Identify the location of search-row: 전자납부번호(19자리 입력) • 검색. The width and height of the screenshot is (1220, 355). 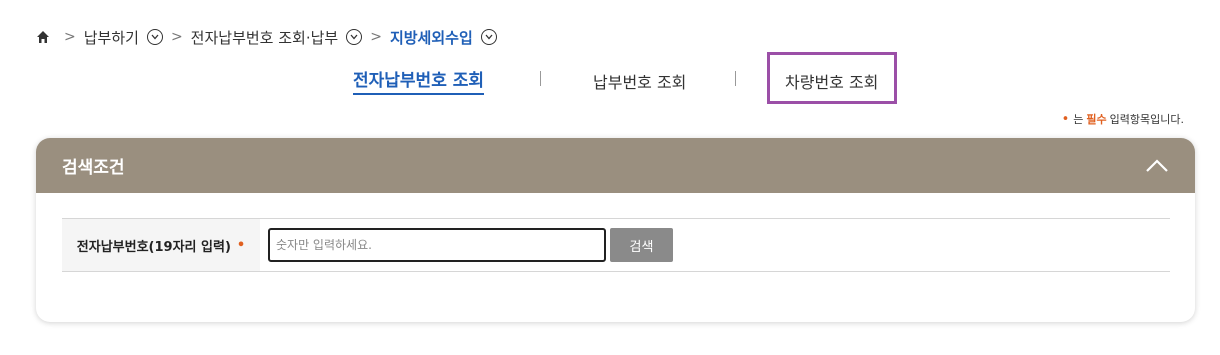
(616, 245).